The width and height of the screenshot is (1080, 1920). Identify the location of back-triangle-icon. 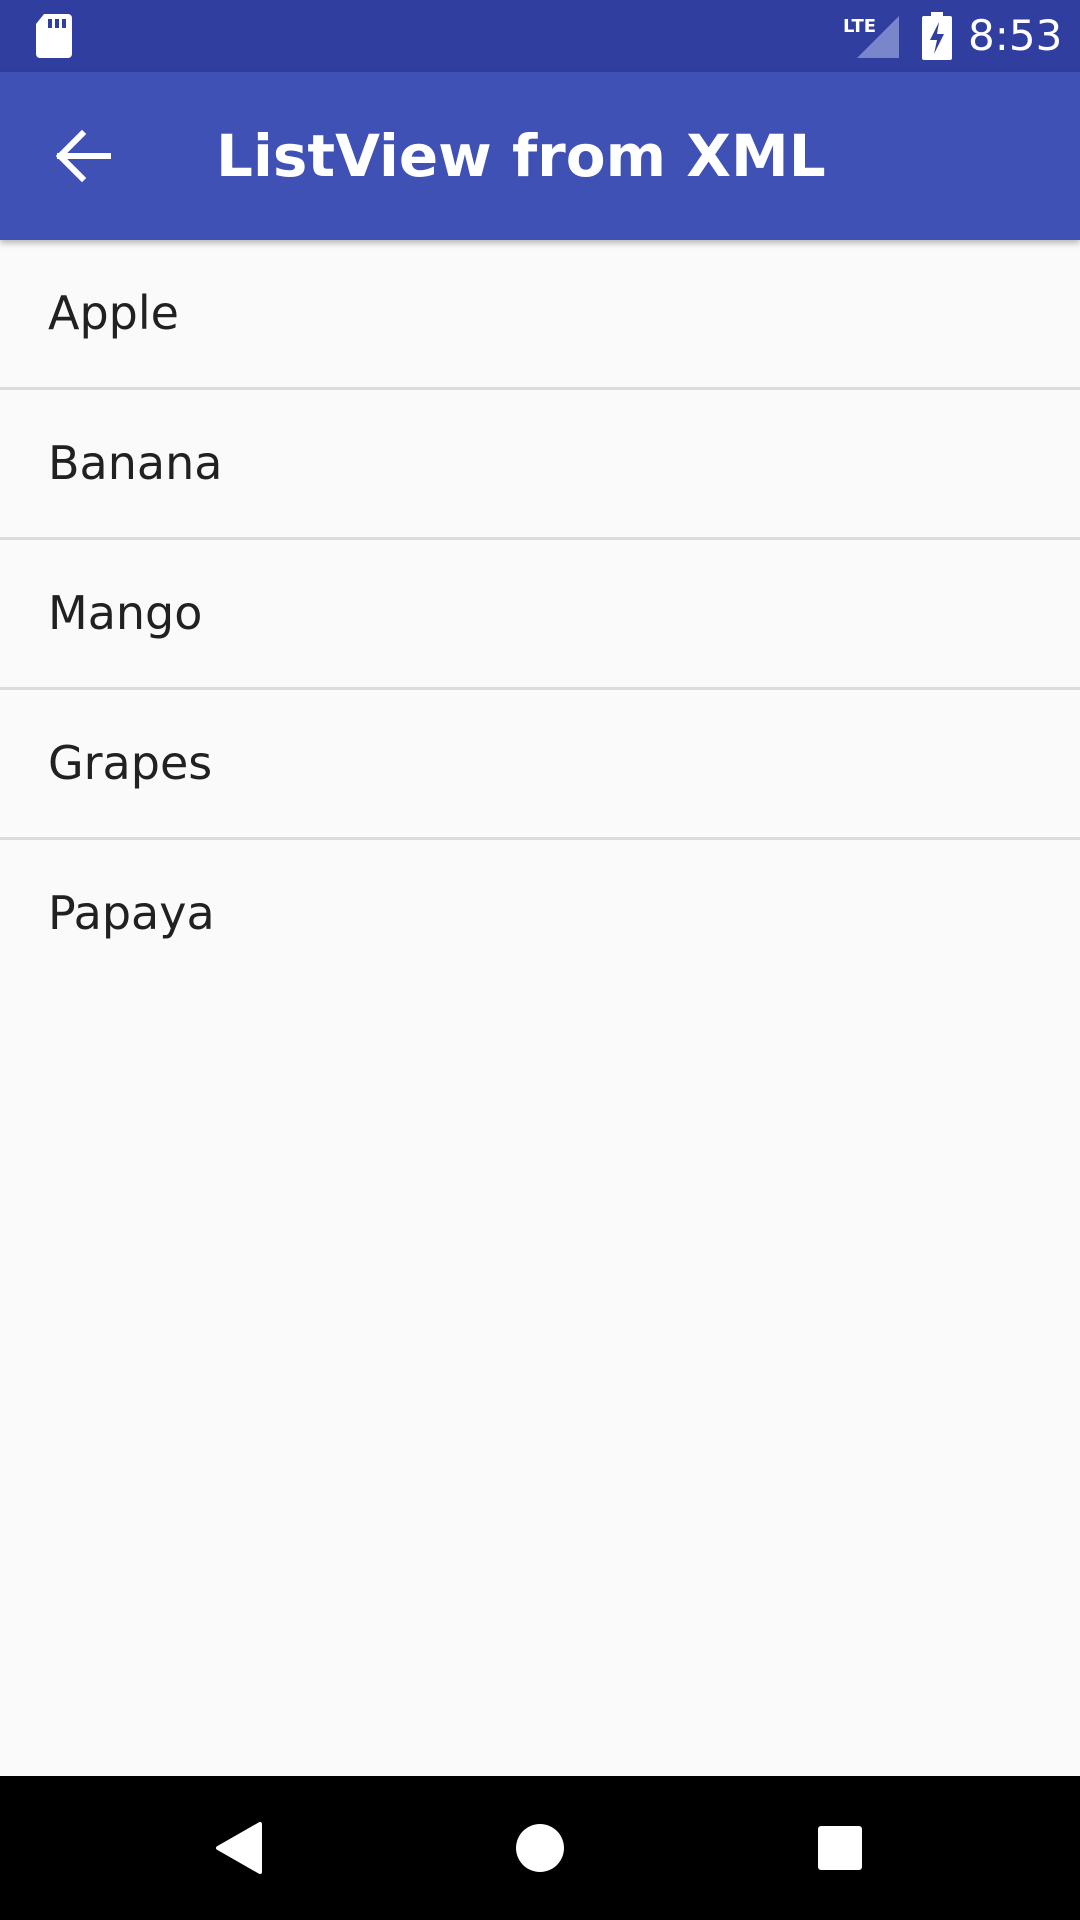
(239, 1848).